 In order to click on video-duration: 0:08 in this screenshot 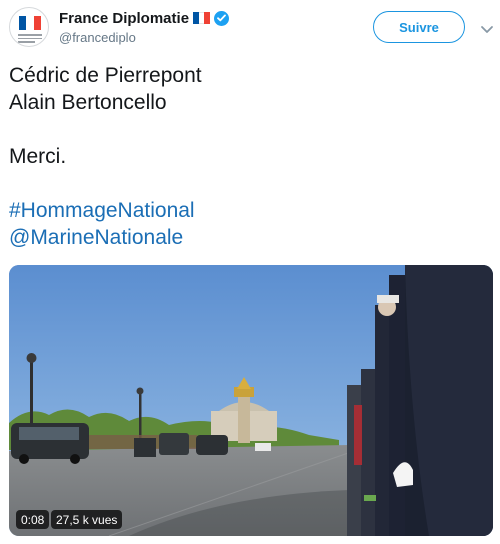, I will do `click(33, 519)`.